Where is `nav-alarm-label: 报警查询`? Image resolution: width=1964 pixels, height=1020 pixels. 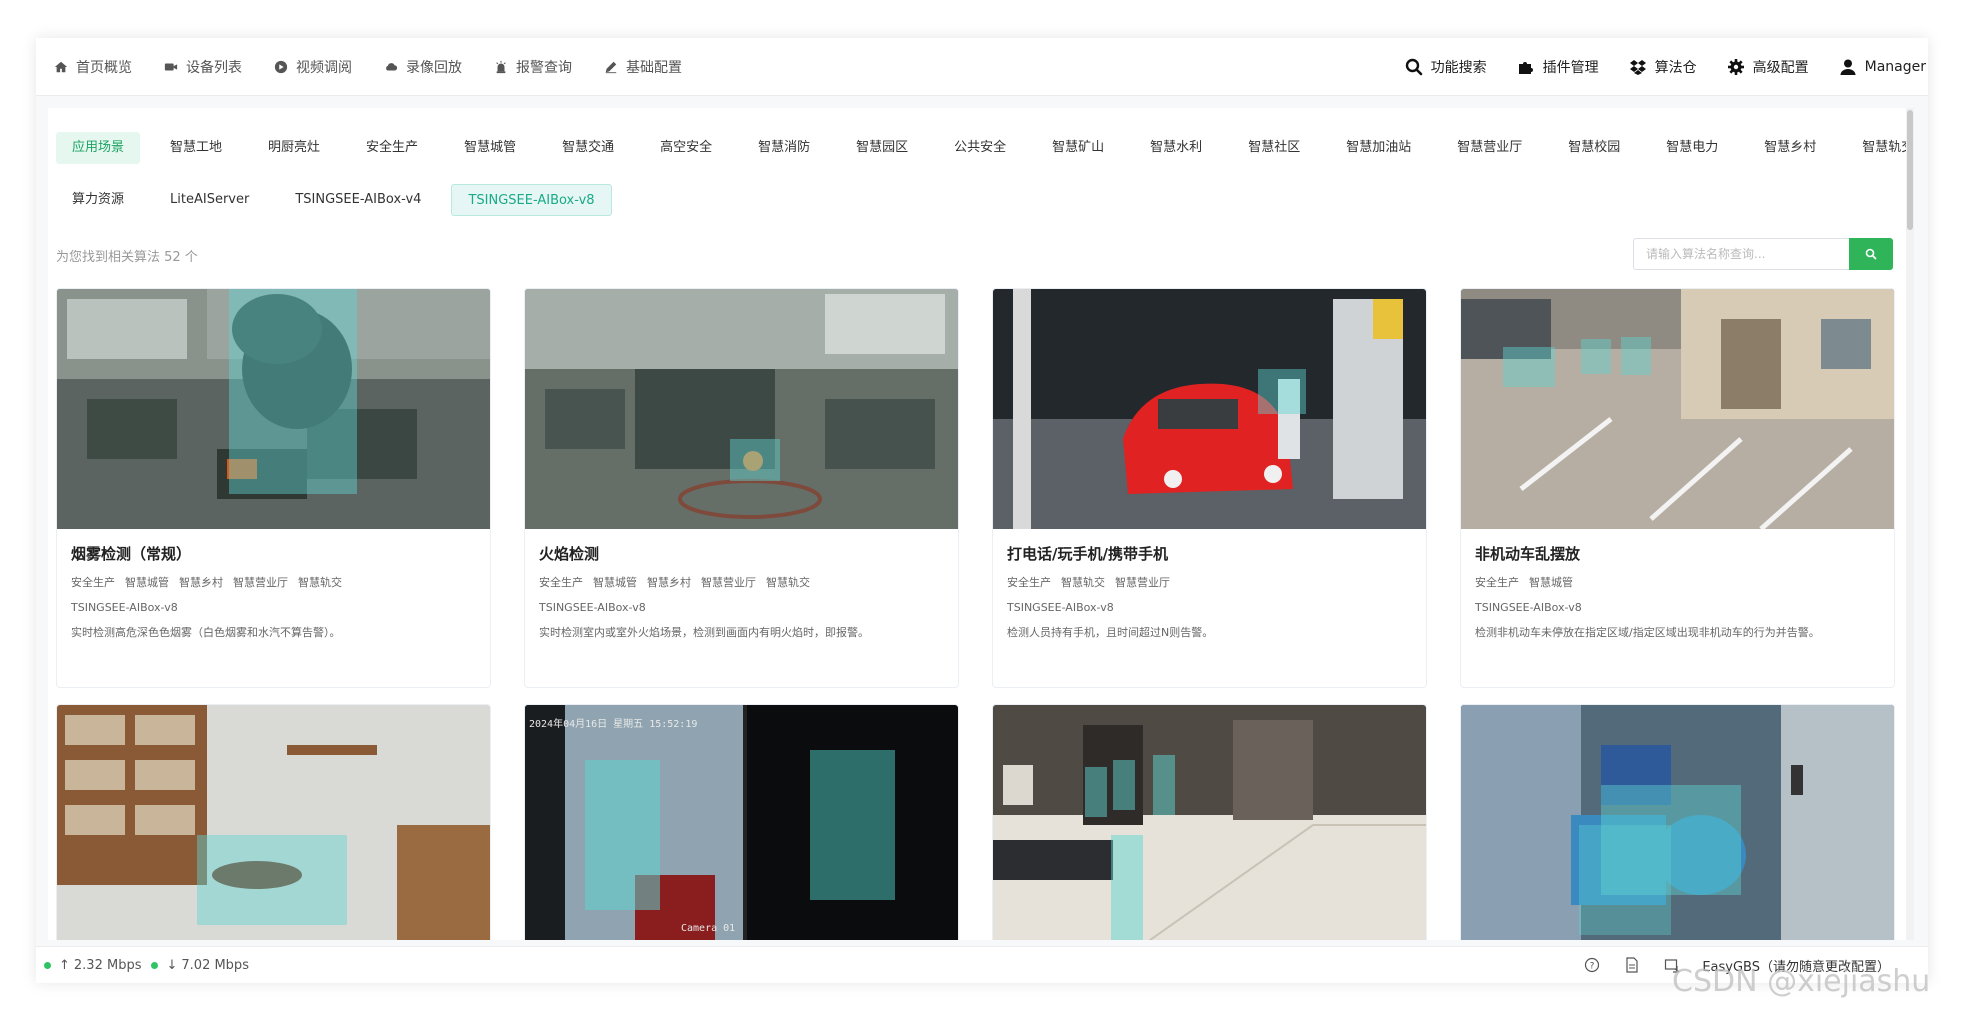 nav-alarm-label: 报警查询 is located at coordinates (544, 67).